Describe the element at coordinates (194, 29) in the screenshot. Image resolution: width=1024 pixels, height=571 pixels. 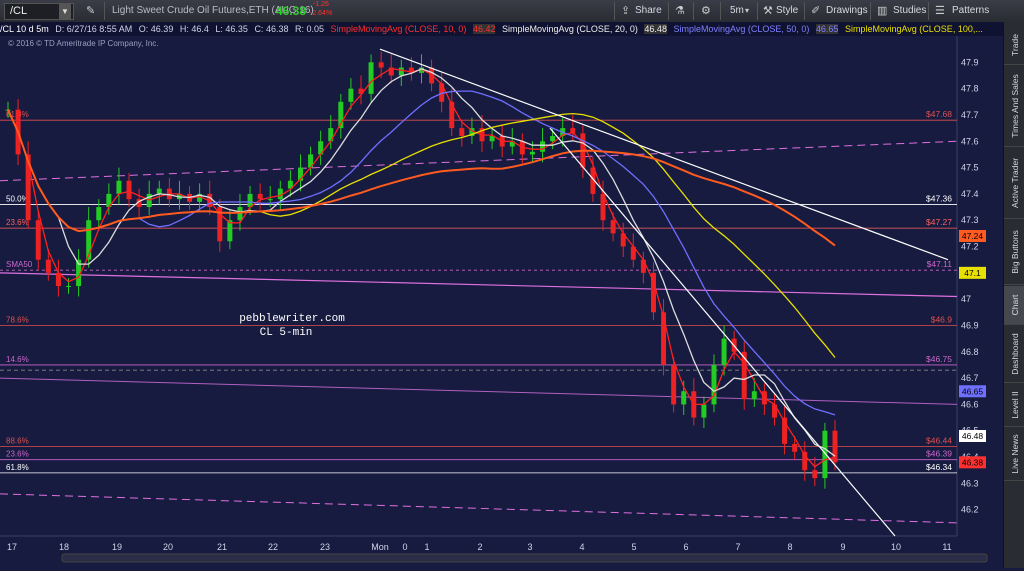
I see `bar-high: H: 46.4` at that location.